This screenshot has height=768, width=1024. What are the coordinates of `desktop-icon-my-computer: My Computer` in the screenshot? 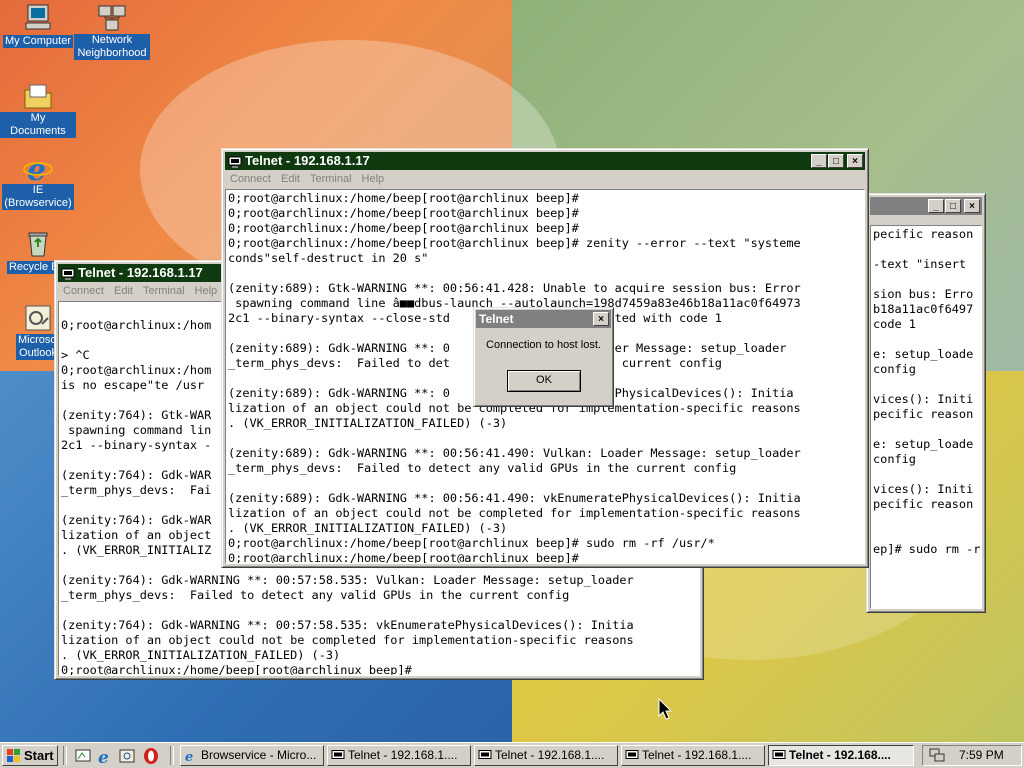 It's located at (38, 25).